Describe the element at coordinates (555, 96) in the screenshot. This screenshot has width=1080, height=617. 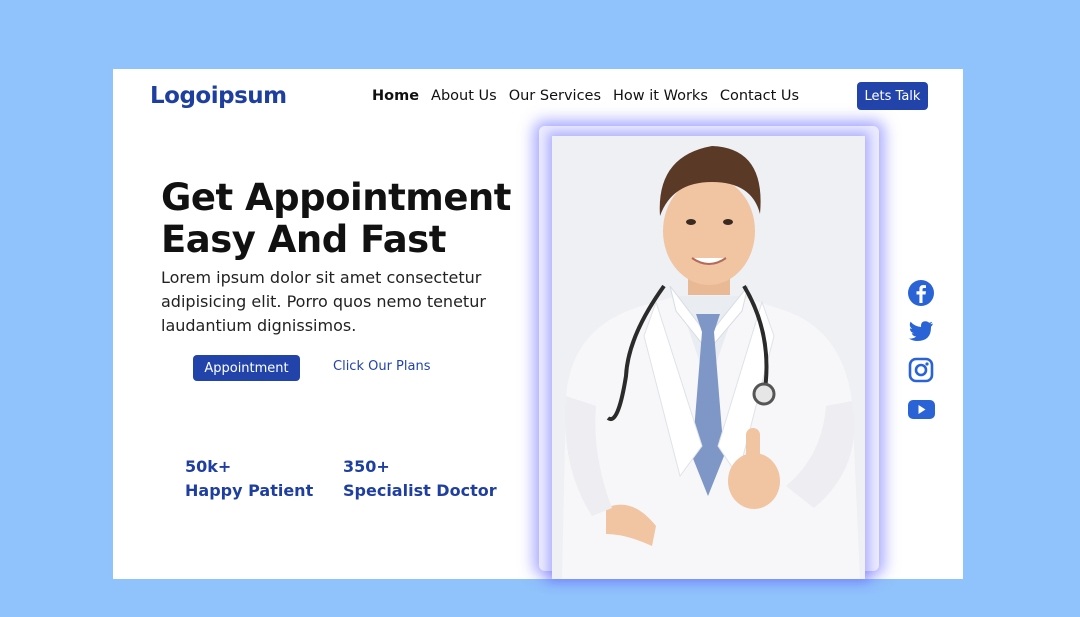
I see `nav-item-our-services: Our Services` at that location.